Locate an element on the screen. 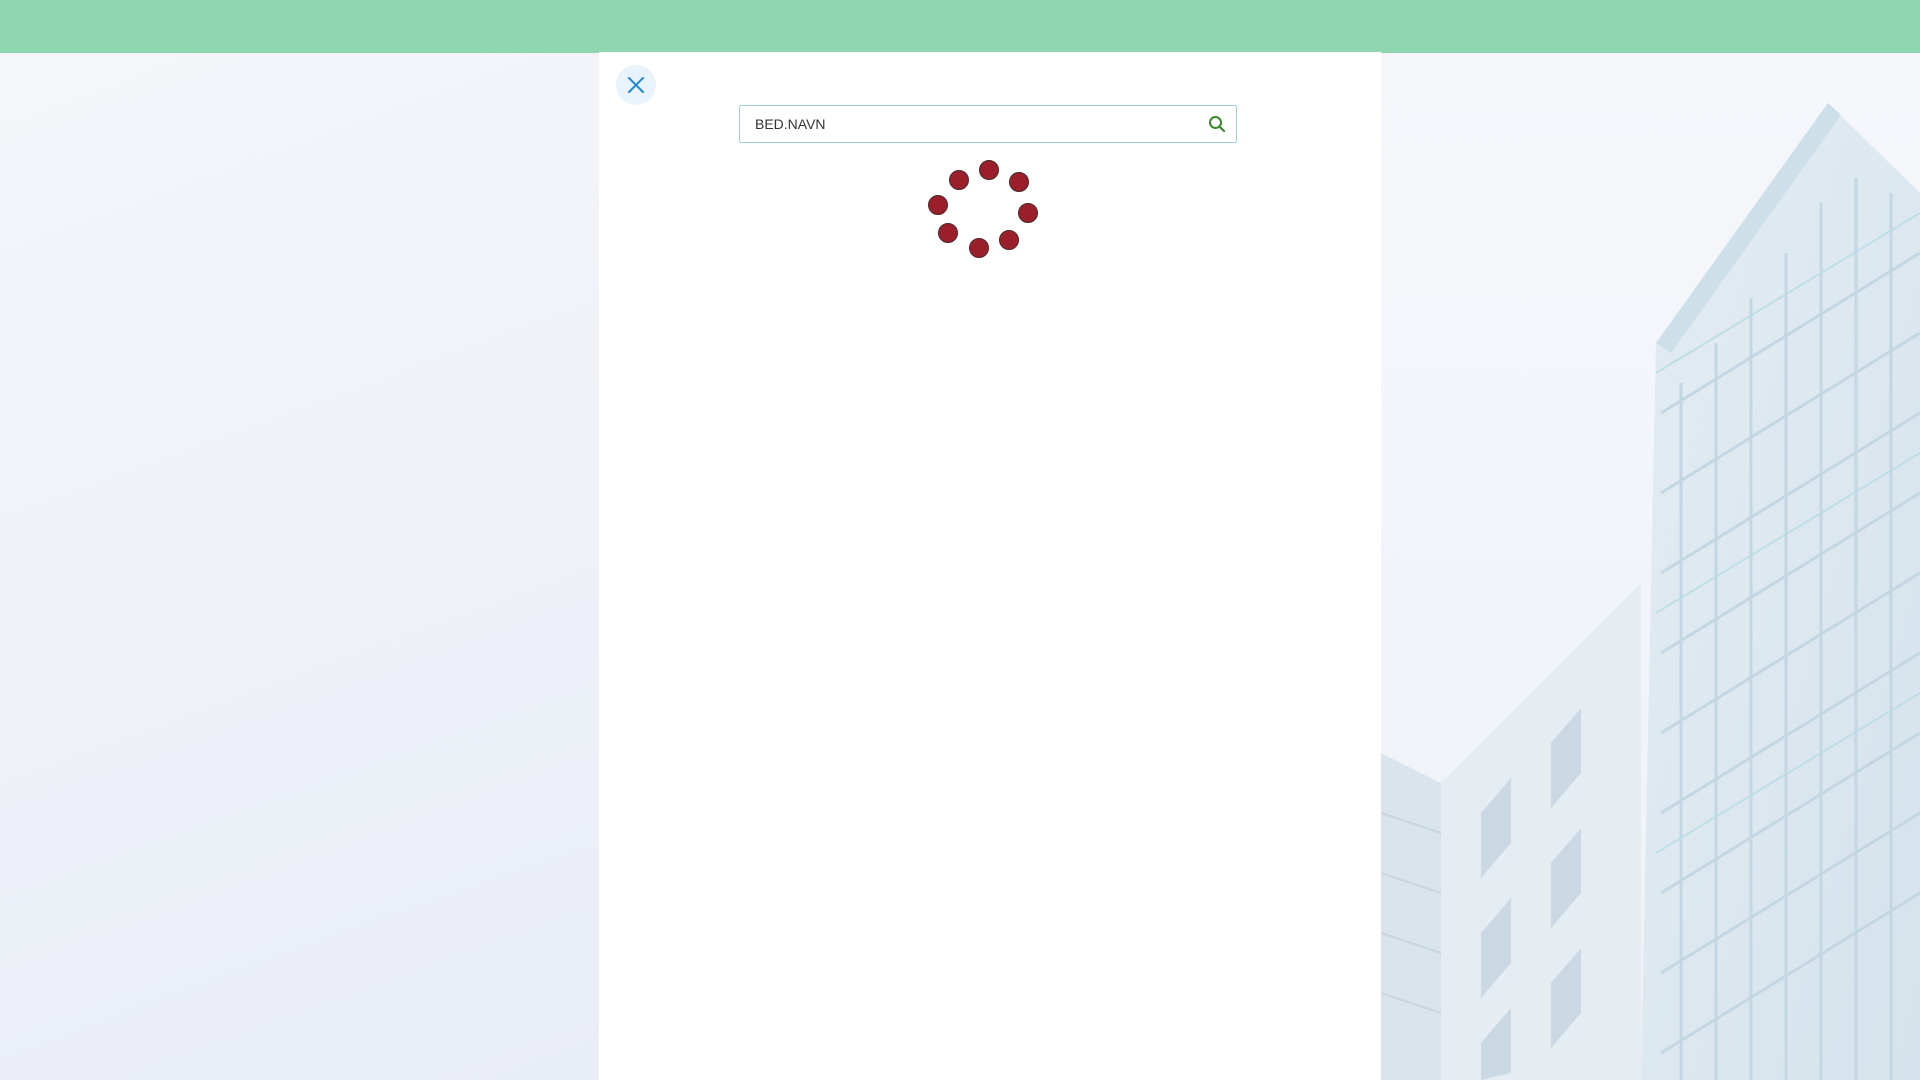  close-icon is located at coordinates (636, 85).